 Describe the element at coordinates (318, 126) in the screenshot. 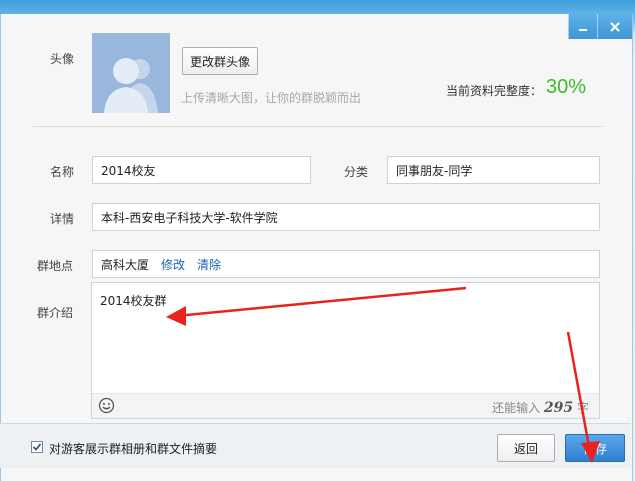

I see `section-divider` at that location.